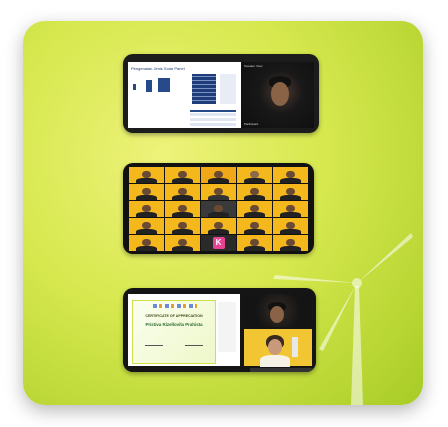 The image size is (448, 427). I want to click on avatar-tile: K, so click(218, 243).